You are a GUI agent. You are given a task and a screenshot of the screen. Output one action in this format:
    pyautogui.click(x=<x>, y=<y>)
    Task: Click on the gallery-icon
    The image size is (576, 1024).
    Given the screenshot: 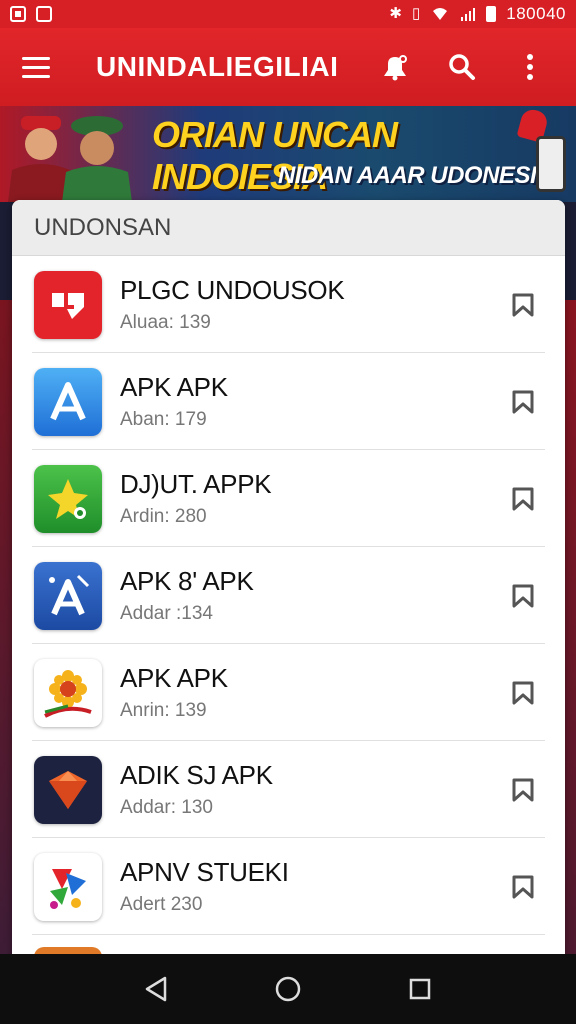 What is the action you would take?
    pyautogui.click(x=44, y=14)
    